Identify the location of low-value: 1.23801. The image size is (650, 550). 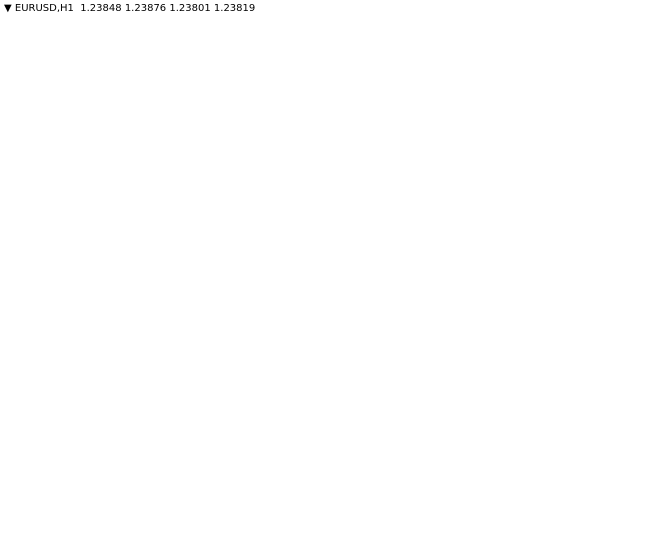
(190, 8).